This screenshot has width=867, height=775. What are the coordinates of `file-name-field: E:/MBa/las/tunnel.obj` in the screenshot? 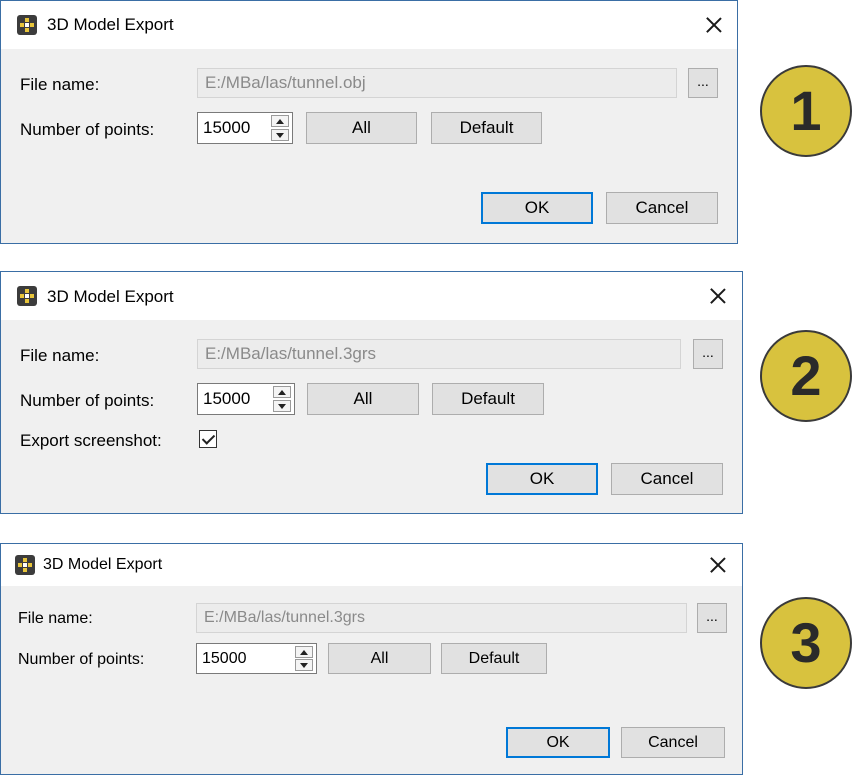 It's located at (437, 83).